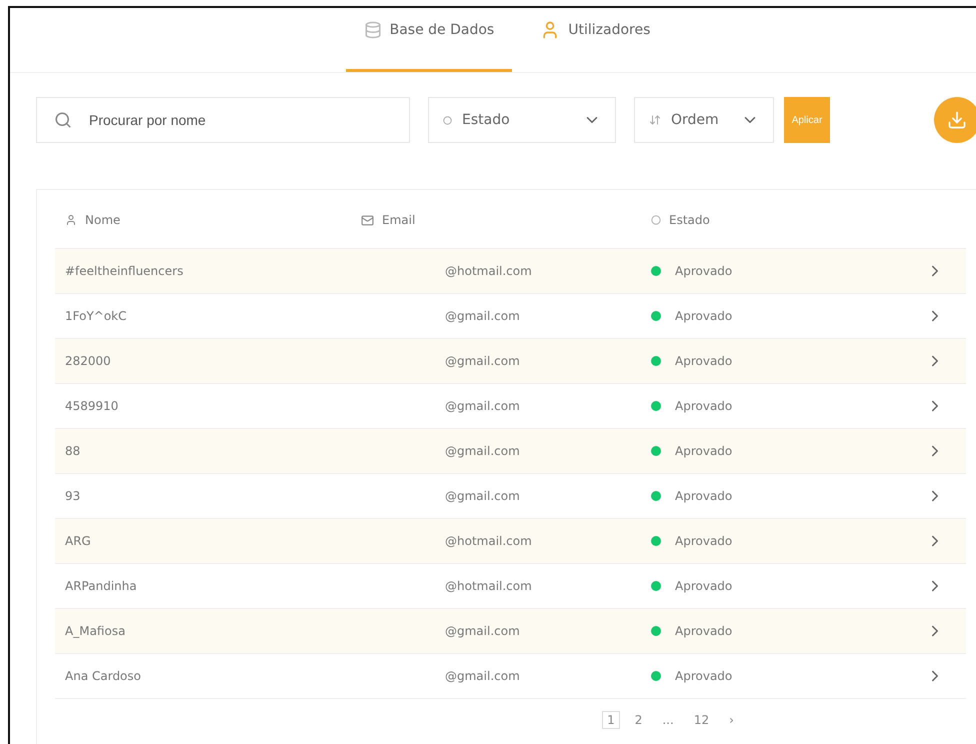 The width and height of the screenshot is (976, 744). I want to click on name-cell-text: A_Mafiosa, so click(95, 631).